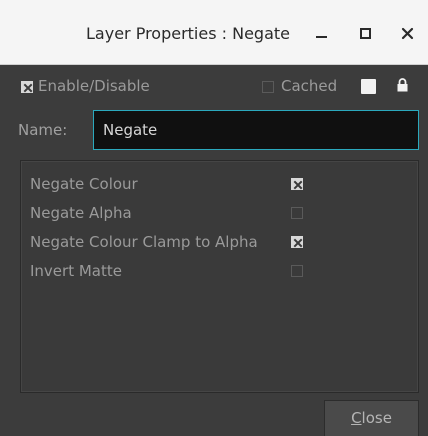 This screenshot has height=436, width=428. What do you see at coordinates (144, 242) in the screenshot?
I see `option-clamp-to-alpha-label: Negate Colour Clamp to Alpha` at bounding box center [144, 242].